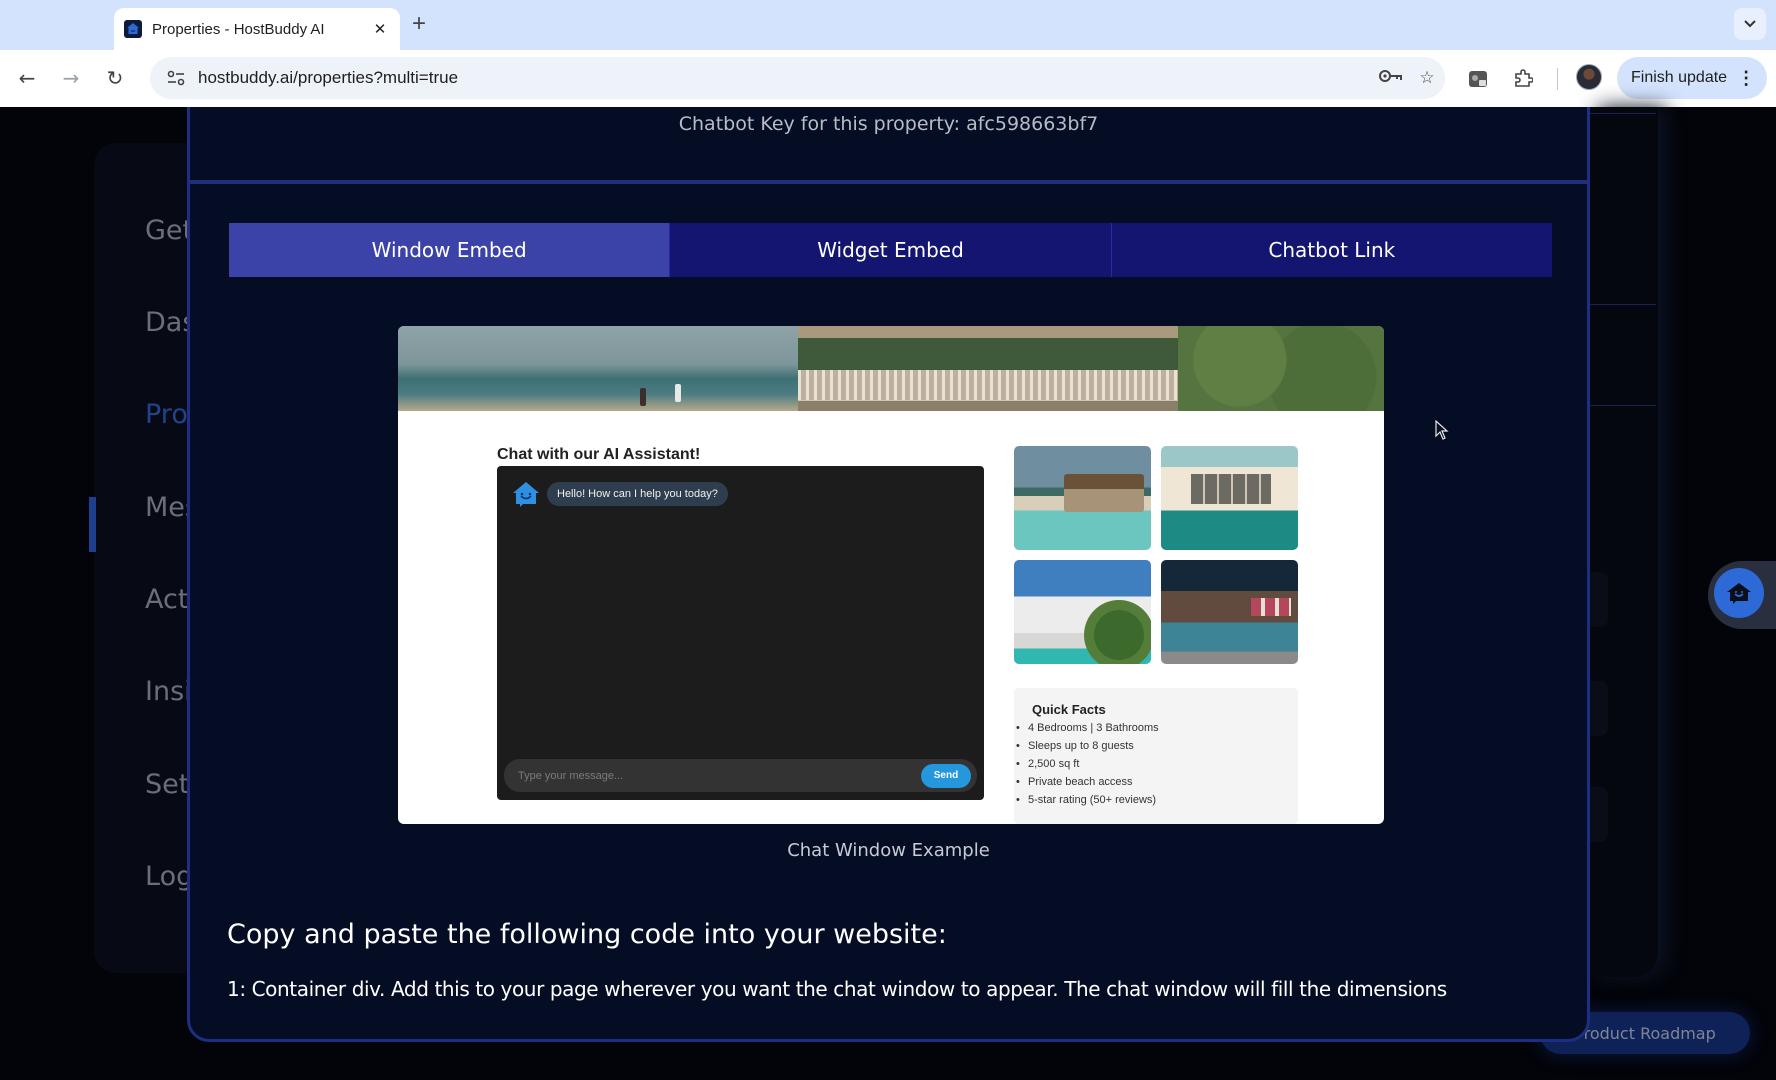 The height and width of the screenshot is (1080, 1776). Describe the element at coordinates (1157, 782) in the screenshot. I see `quick-fact-item: Private beach access` at that location.